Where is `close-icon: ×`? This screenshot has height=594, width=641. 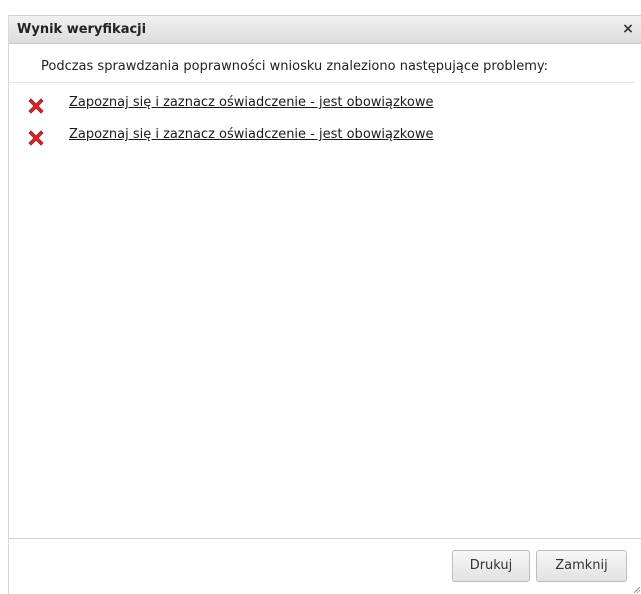
close-icon: × is located at coordinates (628, 29).